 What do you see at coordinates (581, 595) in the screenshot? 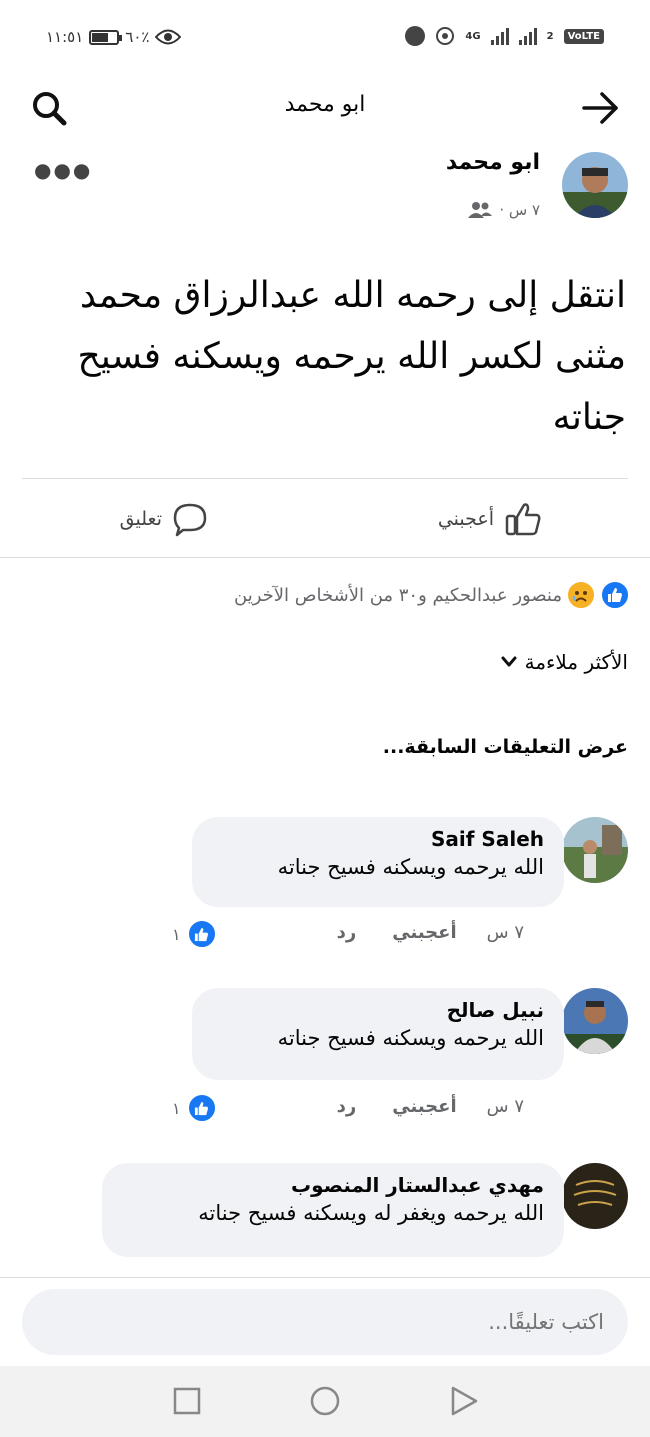
I see `sad-reaction-icon` at bounding box center [581, 595].